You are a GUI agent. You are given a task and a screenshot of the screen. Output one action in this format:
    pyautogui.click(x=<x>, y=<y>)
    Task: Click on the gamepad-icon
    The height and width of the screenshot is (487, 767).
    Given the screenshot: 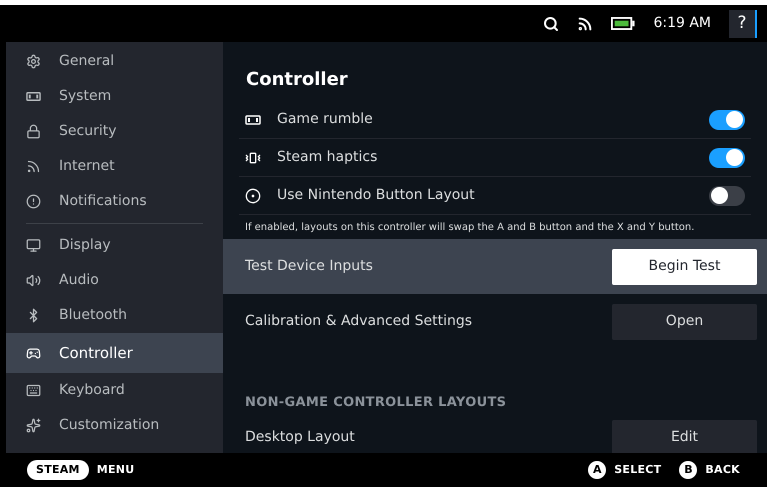 What is the action you would take?
    pyautogui.click(x=33, y=353)
    